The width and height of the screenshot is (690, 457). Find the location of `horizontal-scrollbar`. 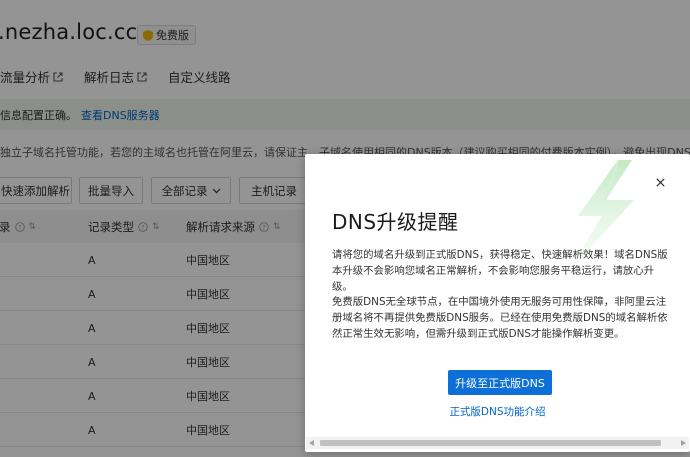

horizontal-scrollbar is located at coordinates (497, 443).